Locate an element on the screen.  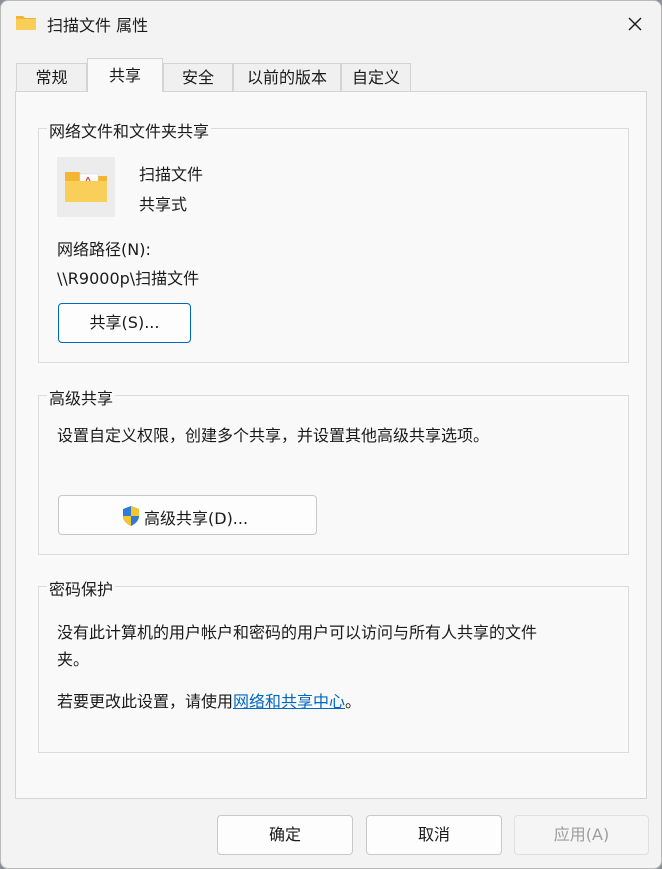
window-title: 扫描文件 属性 is located at coordinates (98, 25).